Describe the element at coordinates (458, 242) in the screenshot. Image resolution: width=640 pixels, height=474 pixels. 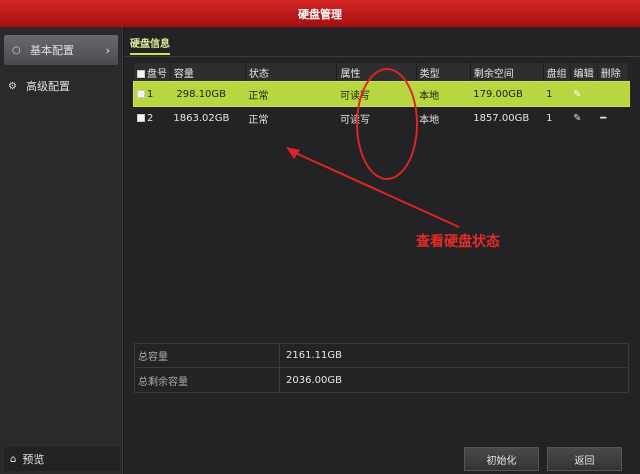
I see `annotation-text: 查看硬盘状态` at that location.